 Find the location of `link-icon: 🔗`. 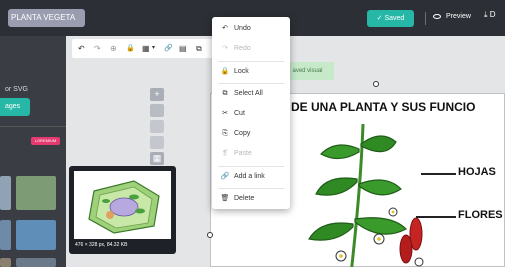

link-icon: 🔗 is located at coordinates (225, 176).